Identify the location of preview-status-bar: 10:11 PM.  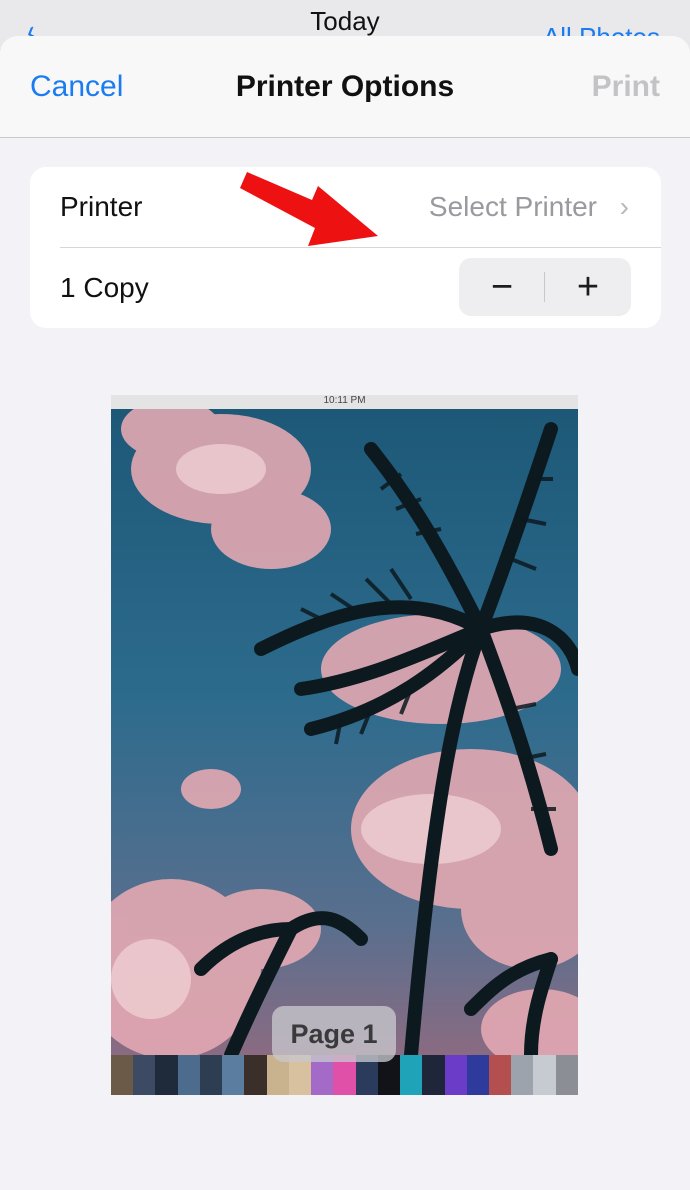
(344, 402).